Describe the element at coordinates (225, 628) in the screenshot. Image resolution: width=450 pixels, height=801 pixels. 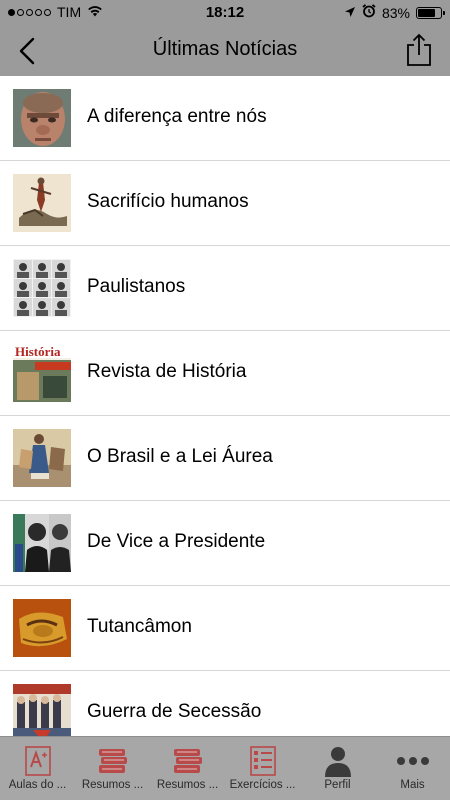
I see `news-item: Tutancâmon` at that location.